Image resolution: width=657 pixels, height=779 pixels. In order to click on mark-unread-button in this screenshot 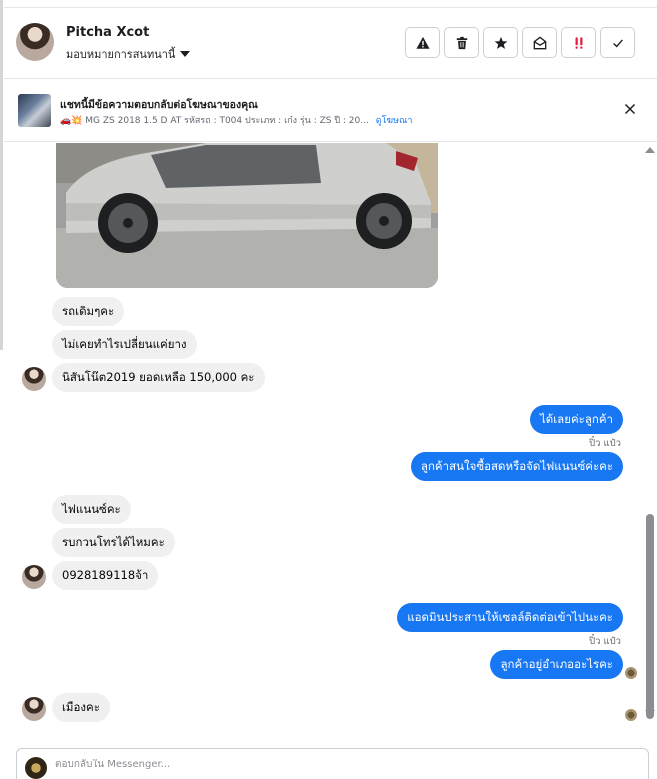, I will do `click(539, 42)`.